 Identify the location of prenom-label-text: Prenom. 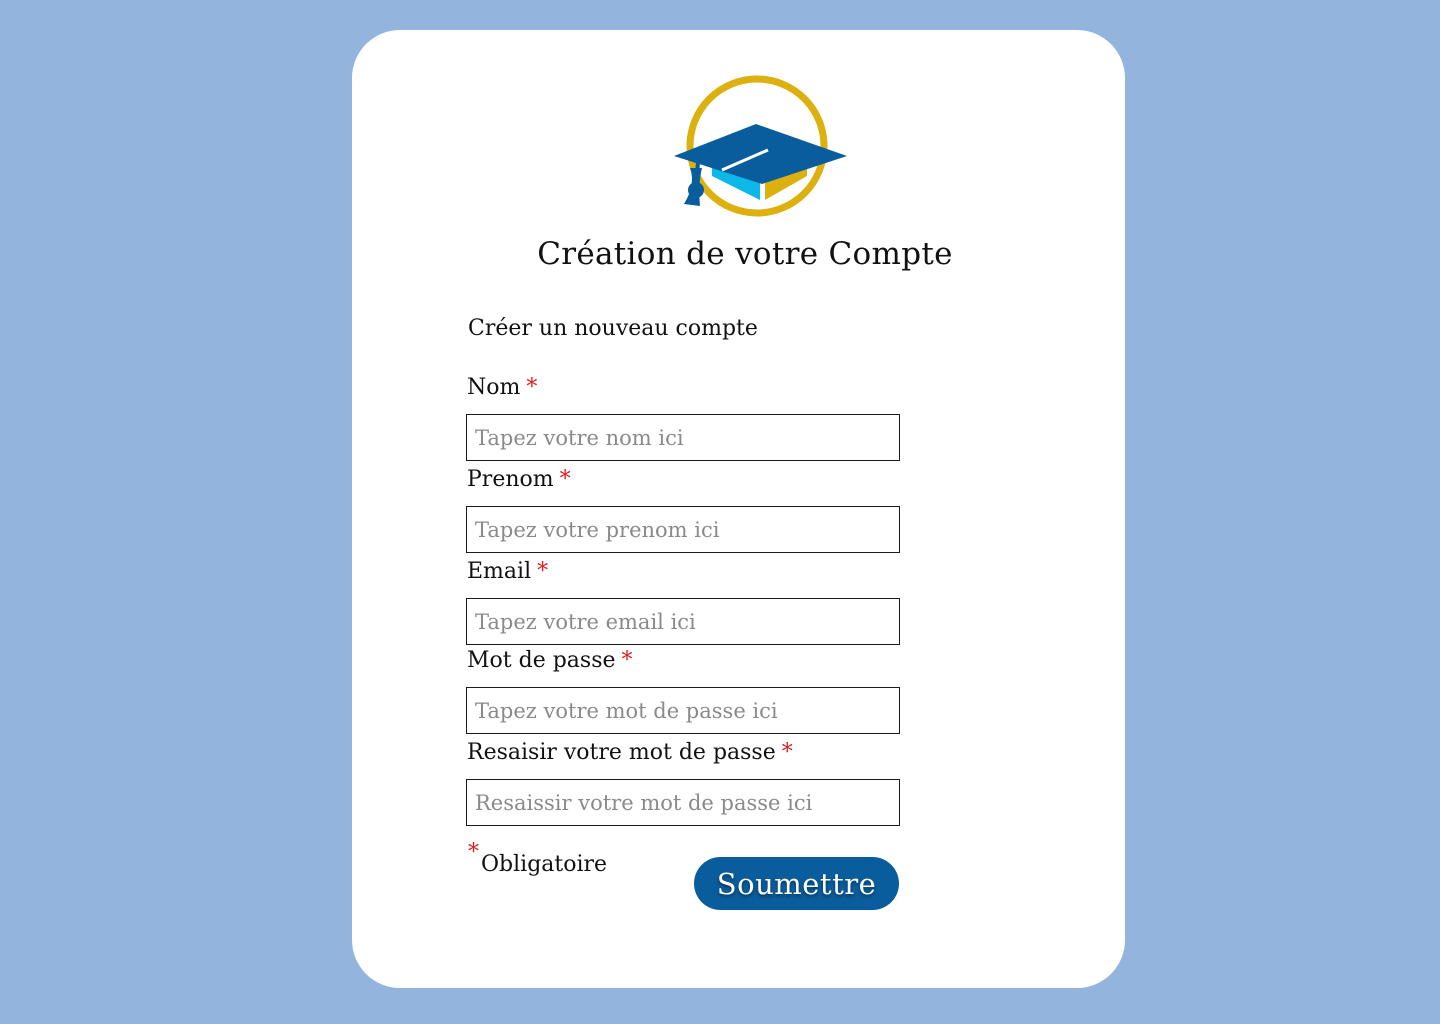
(510, 479).